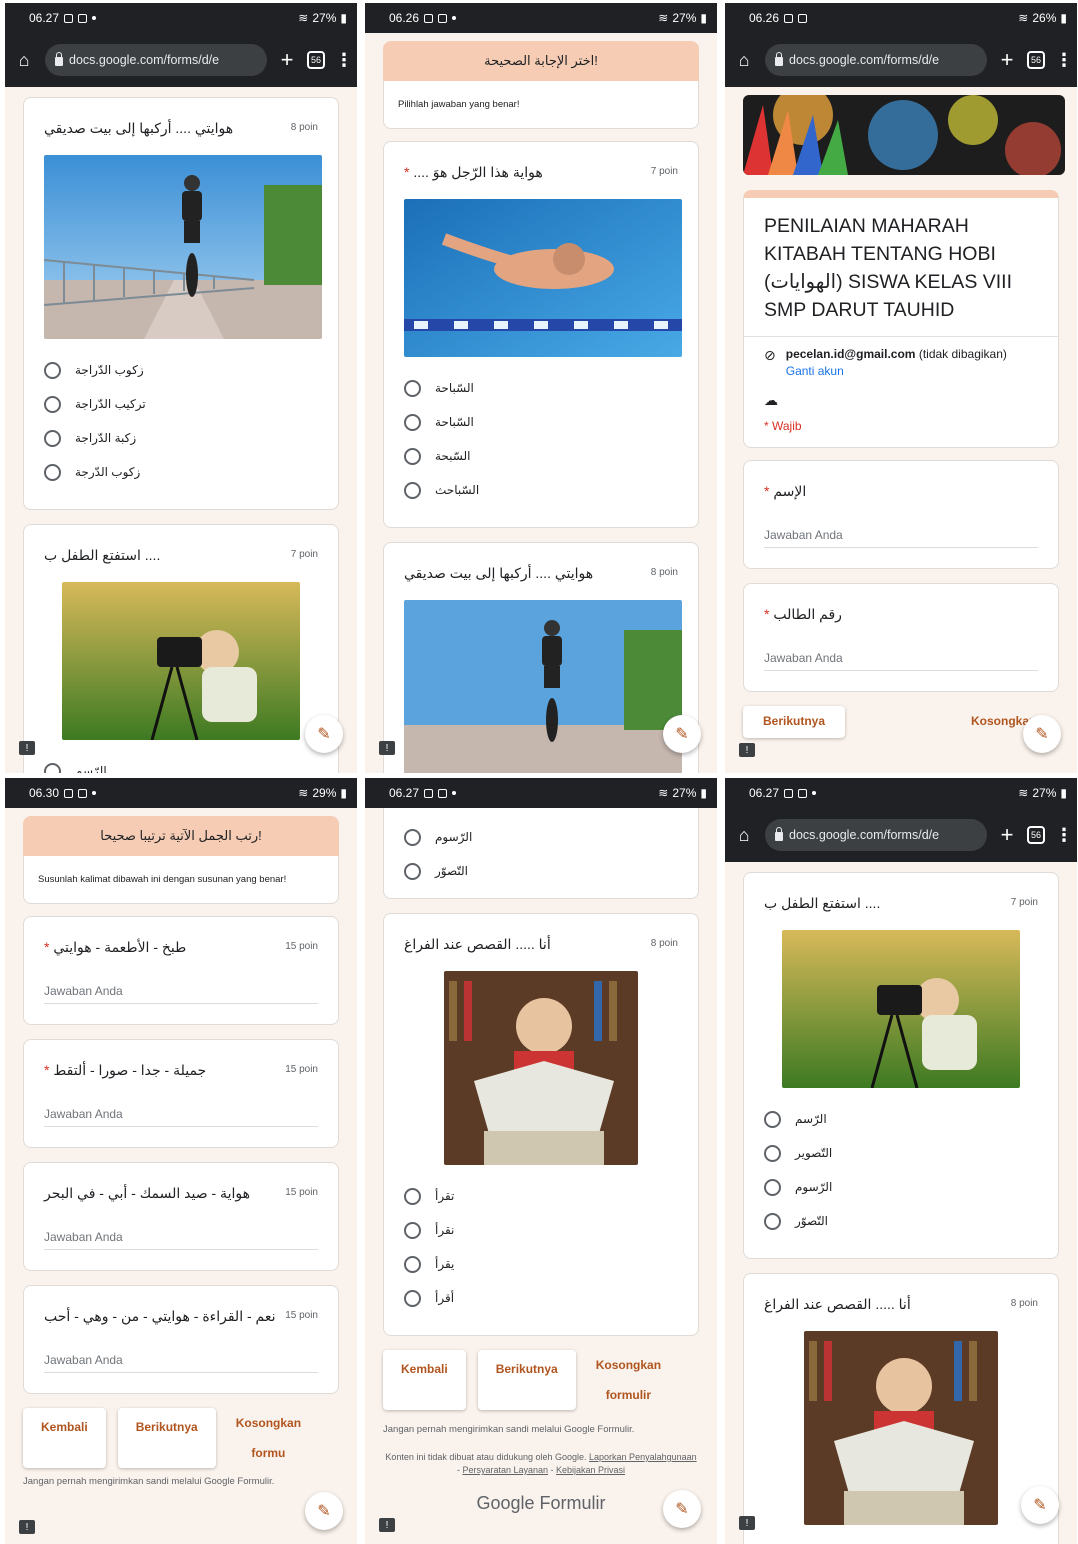  Describe the element at coordinates (643, 1457) in the screenshot. I see `report-abuse-link: Laporkan Penyalahgunaan` at that location.